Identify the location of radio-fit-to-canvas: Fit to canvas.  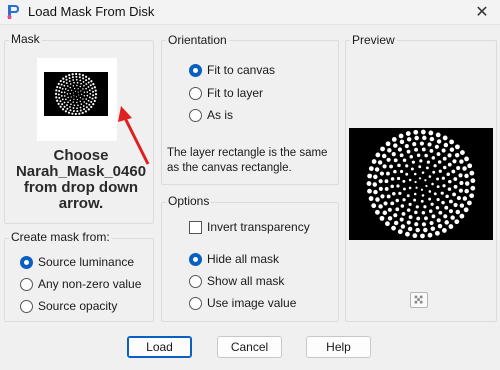
(232, 70).